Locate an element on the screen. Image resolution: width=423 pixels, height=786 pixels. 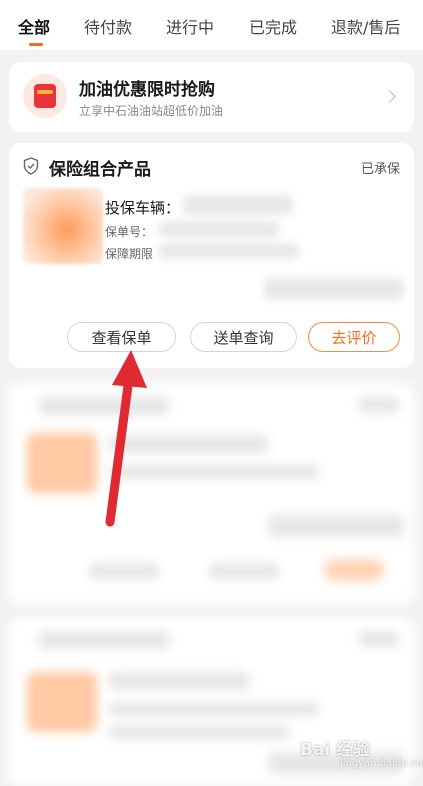
policy-number-label: 保单号： is located at coordinates (129, 232).